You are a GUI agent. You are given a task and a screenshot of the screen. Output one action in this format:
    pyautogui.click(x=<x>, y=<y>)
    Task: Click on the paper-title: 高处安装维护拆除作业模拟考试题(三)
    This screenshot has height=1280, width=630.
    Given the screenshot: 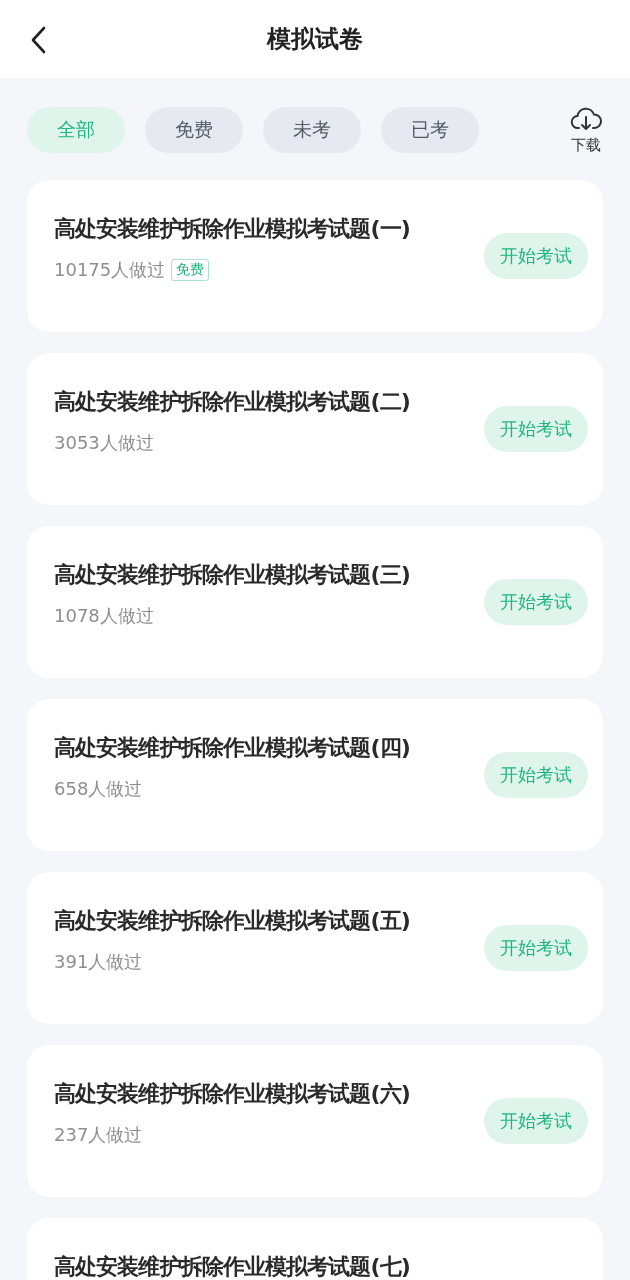 What is the action you would take?
    pyautogui.click(x=232, y=575)
    